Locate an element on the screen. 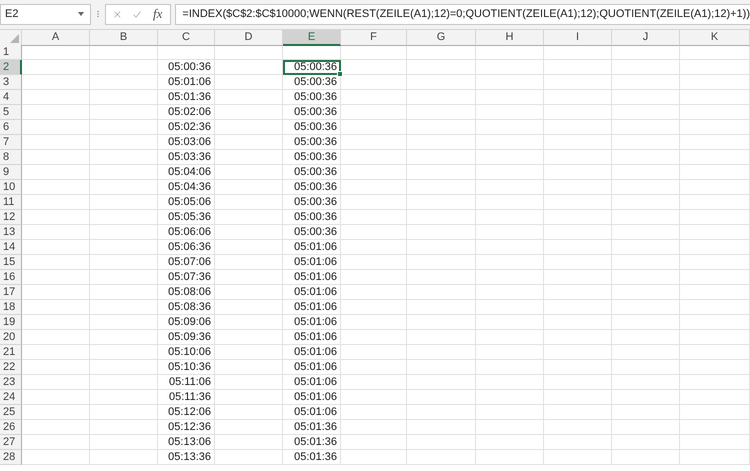 This screenshot has height=471, width=750. table-cell-text: 05:12:36 is located at coordinates (189, 427).